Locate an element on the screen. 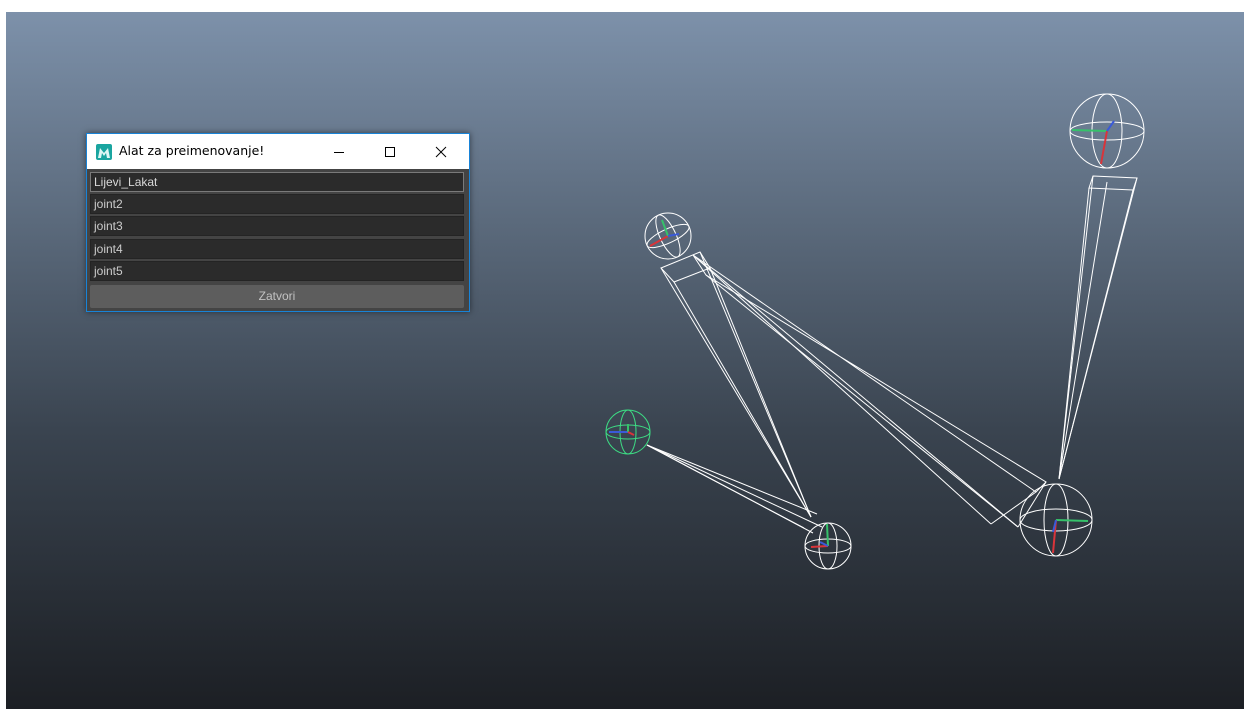 The width and height of the screenshot is (1244, 709). maya-app-icon is located at coordinates (104, 152).